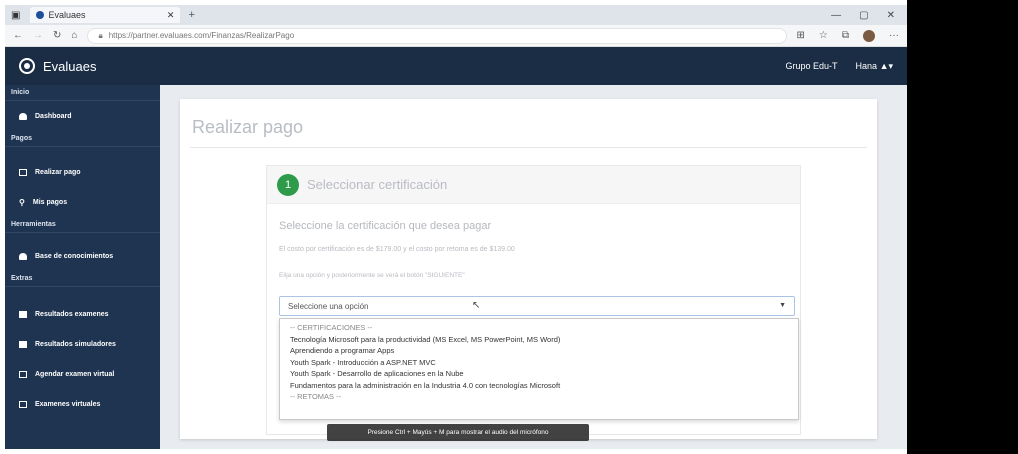 The width and height of the screenshot is (1018, 454). What do you see at coordinates (27, 66) in the screenshot?
I see `logo-icon` at bounding box center [27, 66].